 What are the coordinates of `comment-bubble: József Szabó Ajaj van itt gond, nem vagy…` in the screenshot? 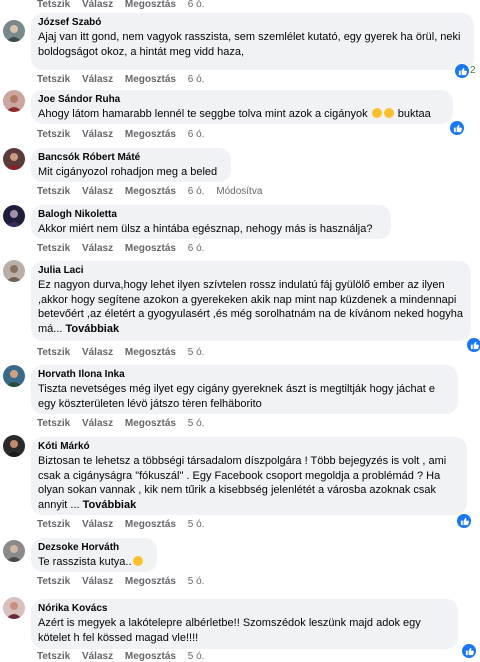 It's located at (252, 41).